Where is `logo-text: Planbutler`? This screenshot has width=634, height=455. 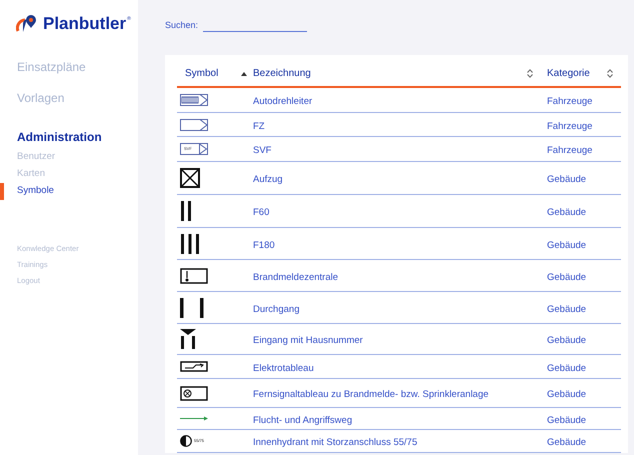 logo-text: Planbutler is located at coordinates (84, 23).